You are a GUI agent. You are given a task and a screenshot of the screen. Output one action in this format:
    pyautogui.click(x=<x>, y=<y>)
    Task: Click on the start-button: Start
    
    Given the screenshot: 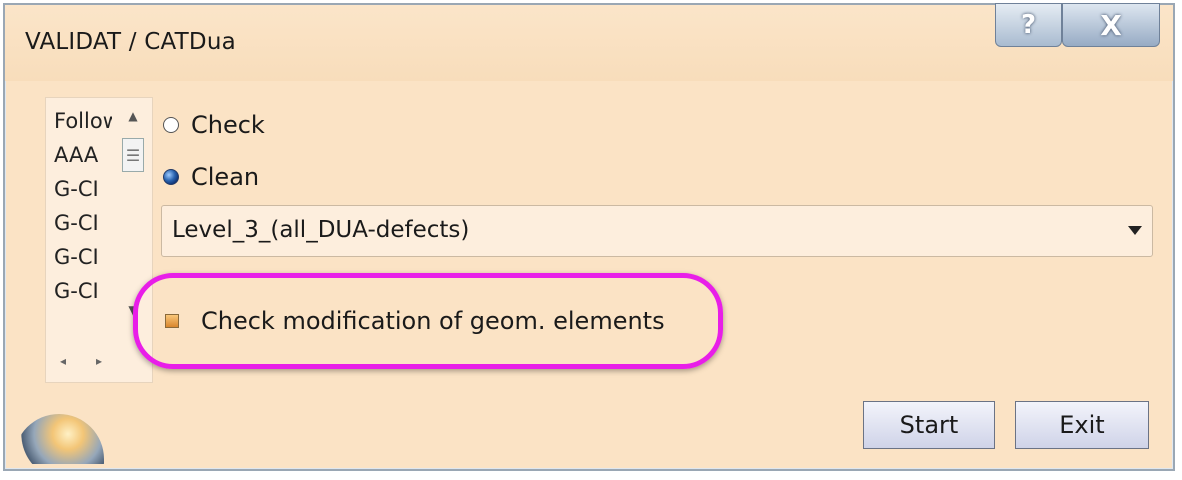 What is the action you would take?
    pyautogui.click(x=929, y=425)
    